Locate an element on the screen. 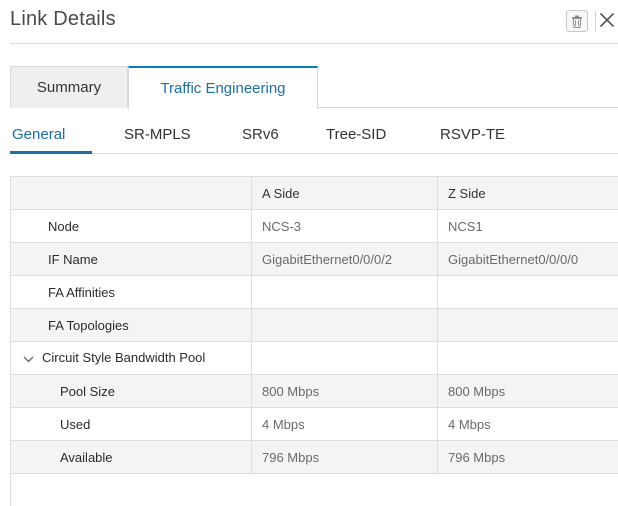 The width and height of the screenshot is (618, 506). table-row-group-circuit-style: Circuit Style Bandwidth Pool is located at coordinates (314, 358).